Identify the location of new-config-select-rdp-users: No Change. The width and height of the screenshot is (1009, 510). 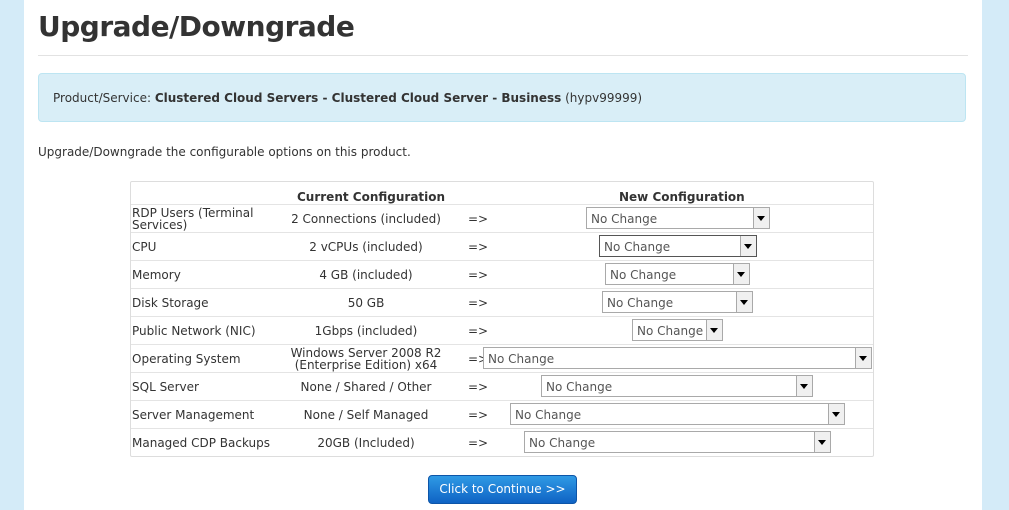
(678, 218).